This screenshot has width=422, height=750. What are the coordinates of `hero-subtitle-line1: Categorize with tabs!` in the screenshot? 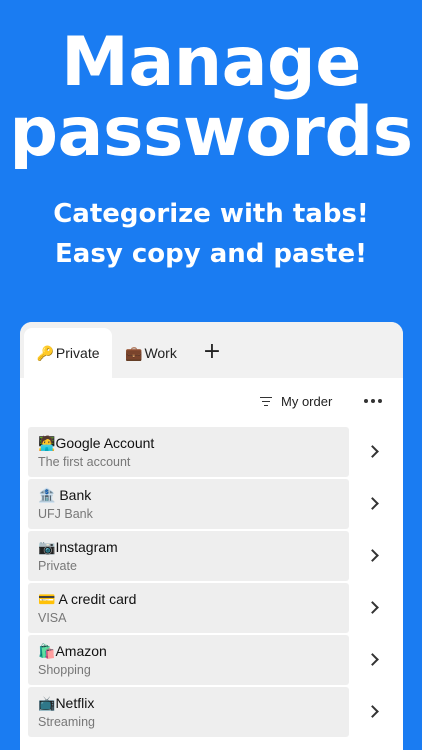 It's located at (211, 214).